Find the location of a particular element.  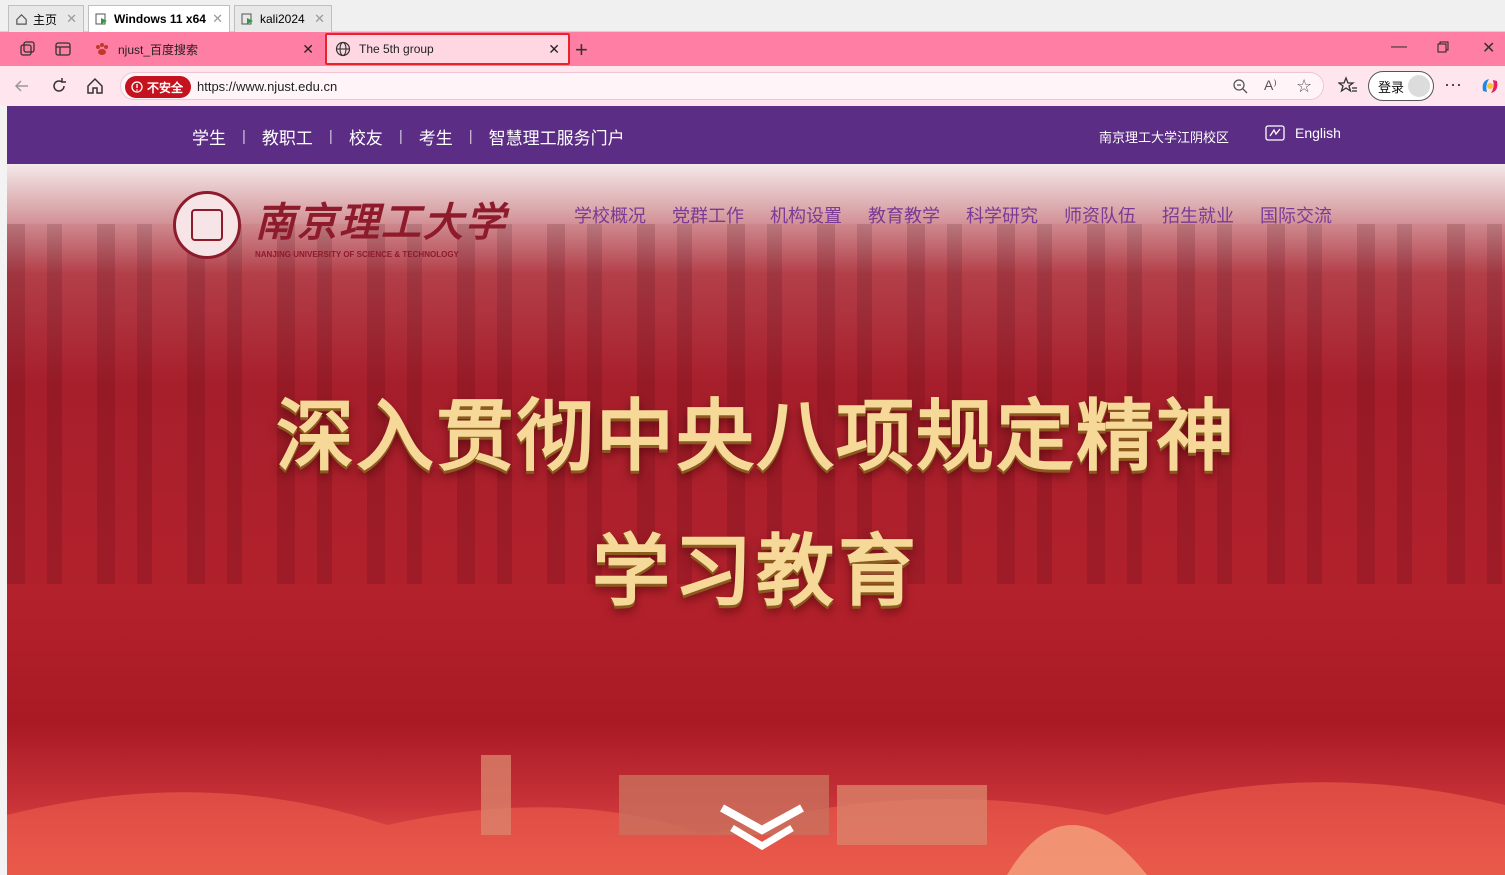

address-toolbar: 不安全 https://www.njust.edu.cn A⁾ ☆ 登录 ··· is located at coordinates (752, 86).